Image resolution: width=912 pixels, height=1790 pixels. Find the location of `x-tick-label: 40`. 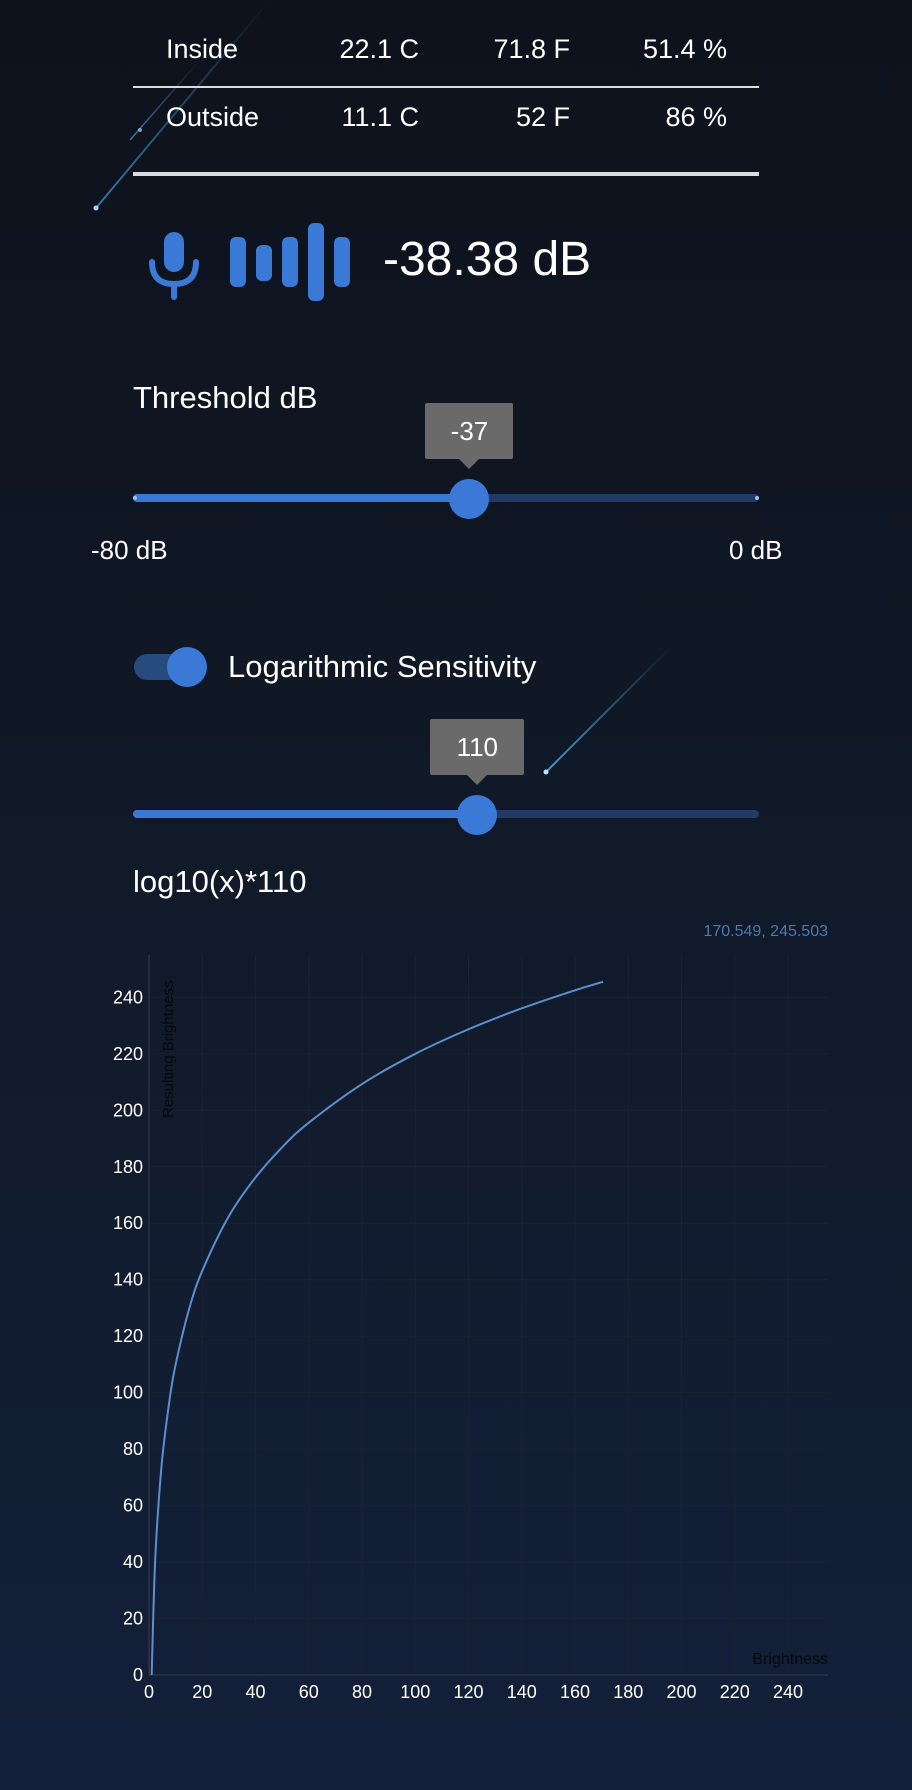

x-tick-label: 40 is located at coordinates (255, 1692).